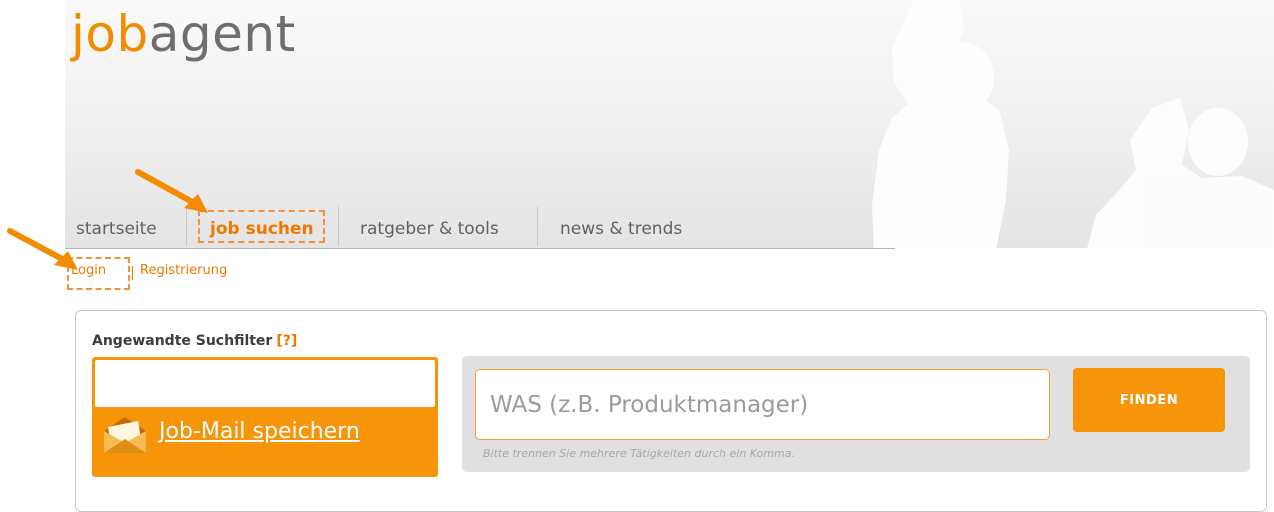 This screenshot has width=1274, height=512. Describe the element at coordinates (1149, 400) in the screenshot. I see `find-button: FINDEN` at that location.